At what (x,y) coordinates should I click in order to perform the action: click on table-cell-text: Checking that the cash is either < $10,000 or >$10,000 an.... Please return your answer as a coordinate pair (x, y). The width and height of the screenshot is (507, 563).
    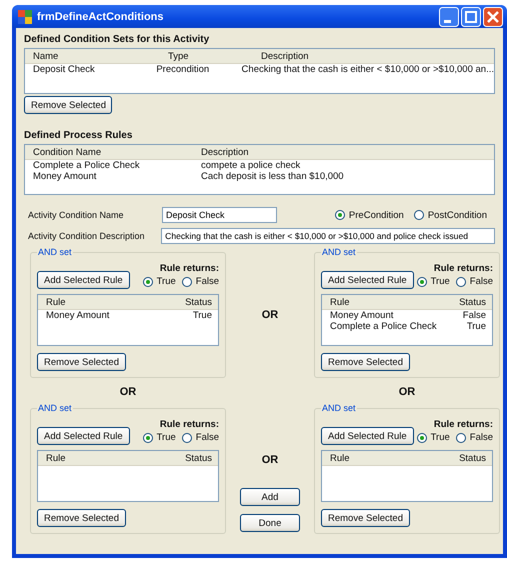
    Looking at the image, I should click on (367, 69).